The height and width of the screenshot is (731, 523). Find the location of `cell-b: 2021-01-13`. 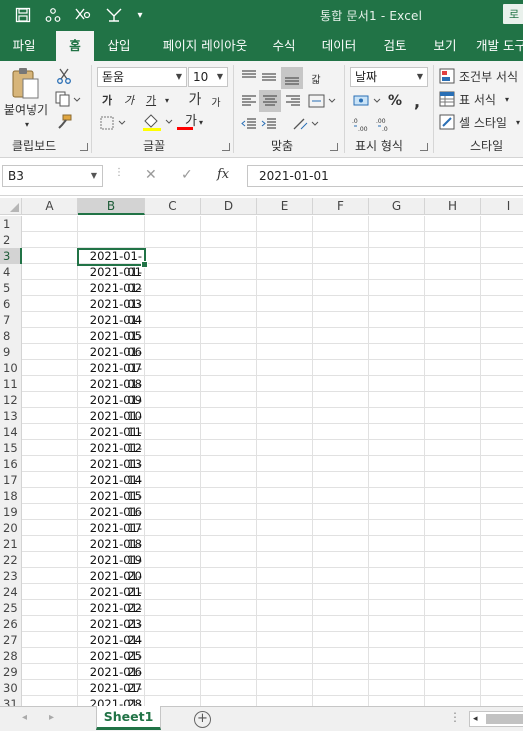

cell-b: 2021-01-13 is located at coordinates (111, 455).